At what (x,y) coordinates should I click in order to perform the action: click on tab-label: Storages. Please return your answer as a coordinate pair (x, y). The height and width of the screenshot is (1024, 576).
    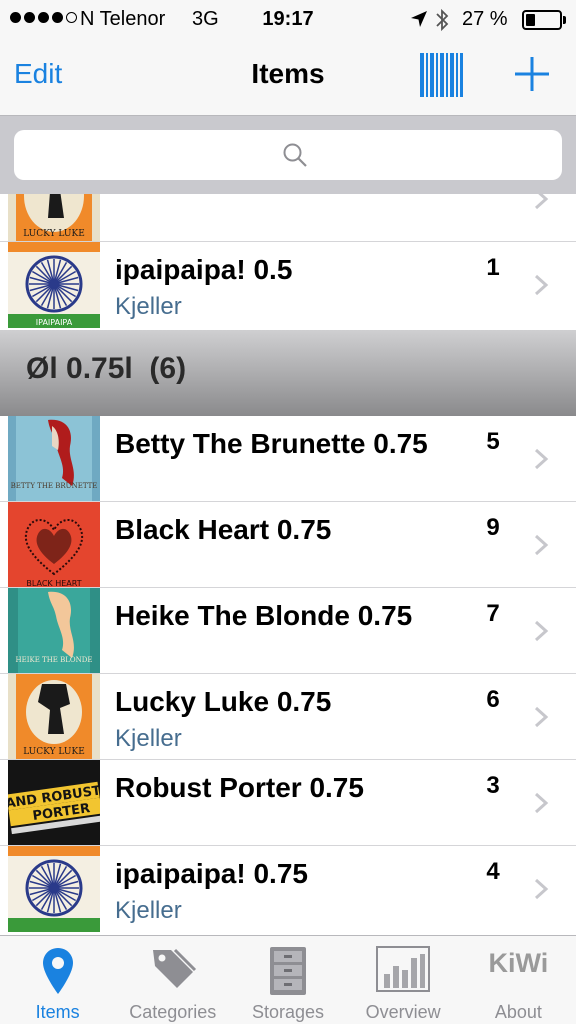
    Looking at the image, I should click on (287, 1012).